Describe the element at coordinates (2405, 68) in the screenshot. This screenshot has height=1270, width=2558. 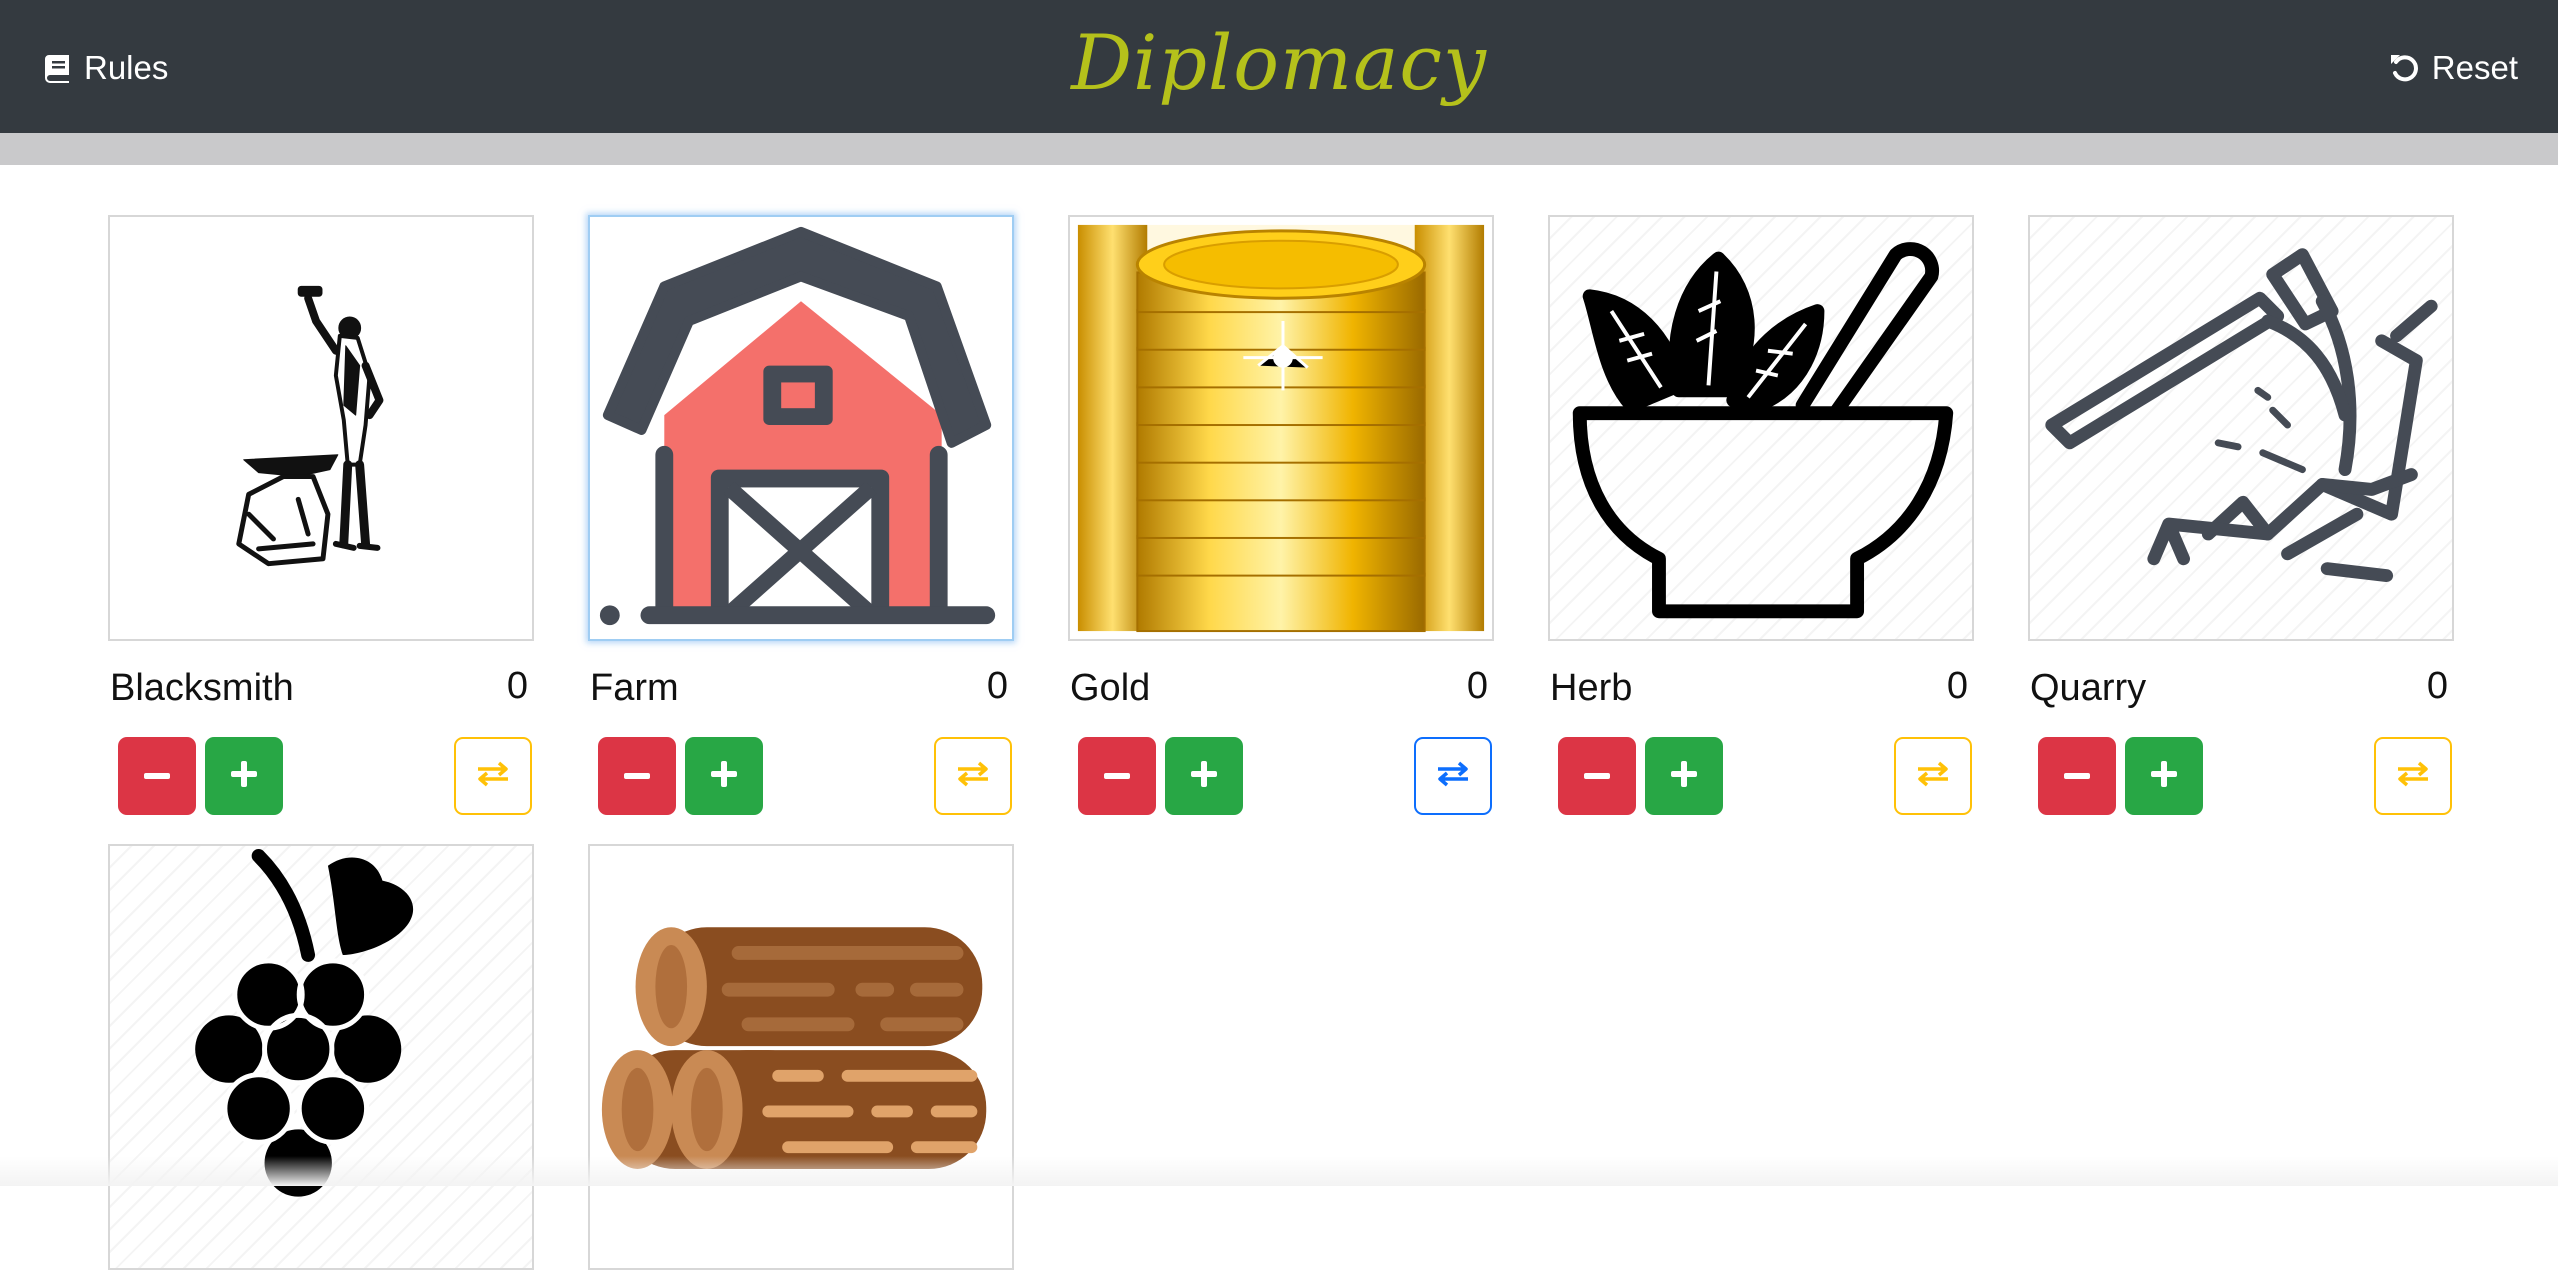
I see `undo-icon` at that location.